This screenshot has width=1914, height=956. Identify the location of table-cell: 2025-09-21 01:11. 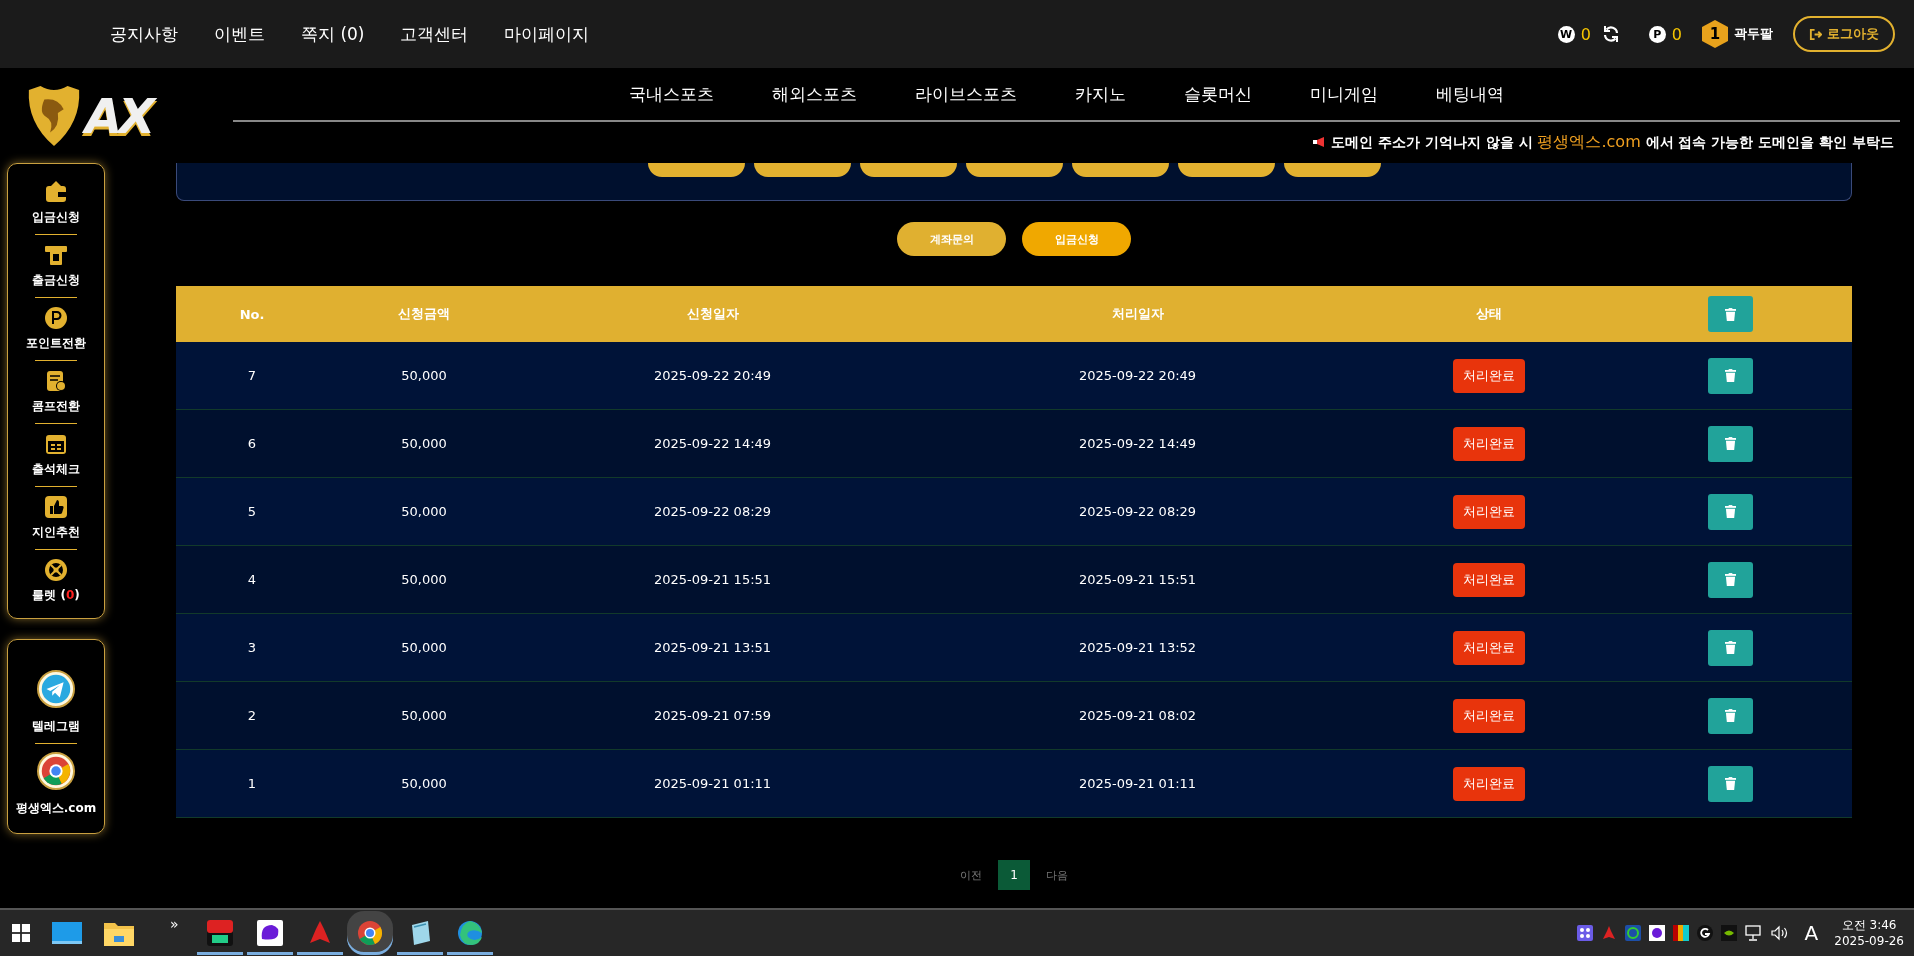
(712, 783).